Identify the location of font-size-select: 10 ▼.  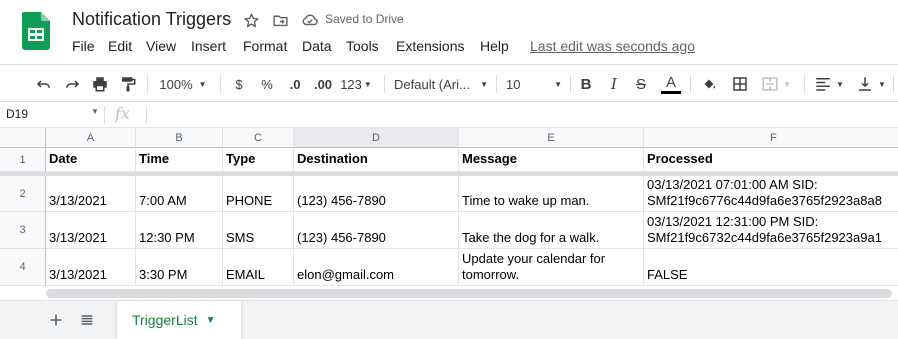
(534, 84).